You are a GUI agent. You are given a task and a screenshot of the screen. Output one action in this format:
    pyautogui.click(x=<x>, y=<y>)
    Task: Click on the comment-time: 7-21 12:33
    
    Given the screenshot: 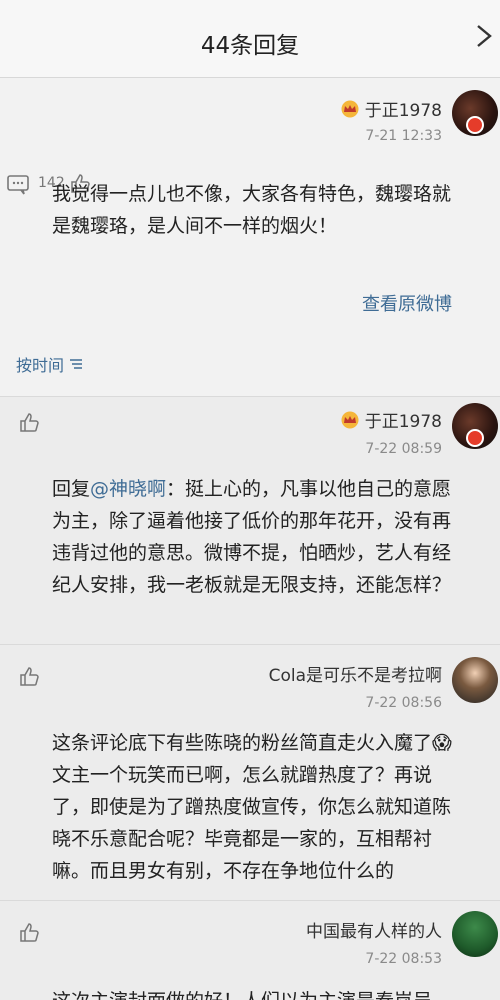 What is the action you would take?
    pyautogui.click(x=403, y=136)
    